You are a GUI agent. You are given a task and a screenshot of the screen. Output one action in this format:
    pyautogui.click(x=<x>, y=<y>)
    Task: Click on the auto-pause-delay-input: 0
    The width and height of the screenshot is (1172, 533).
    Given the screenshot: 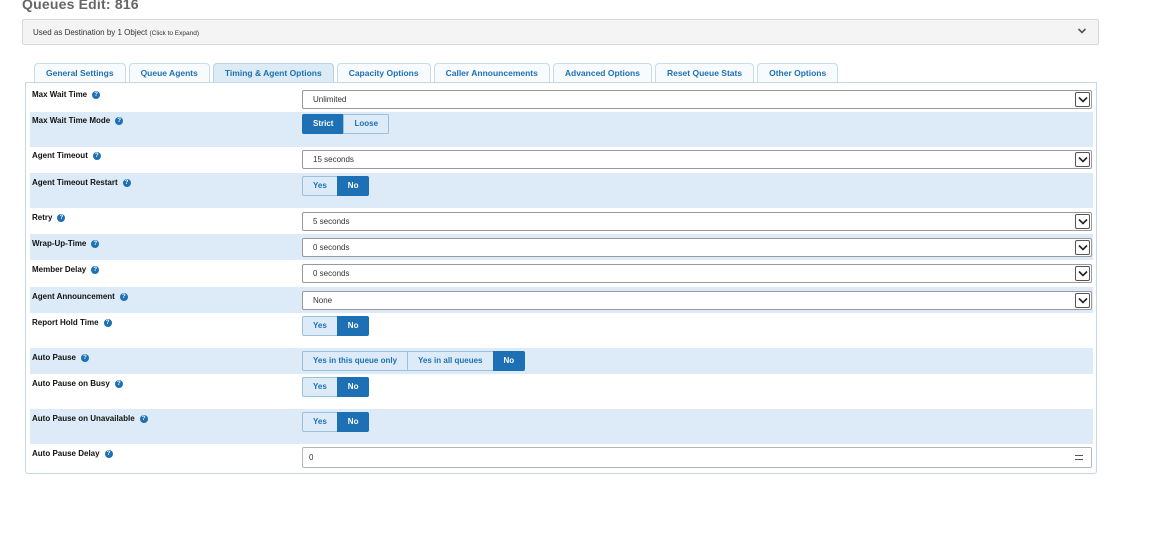 What is the action you would take?
    pyautogui.click(x=697, y=457)
    